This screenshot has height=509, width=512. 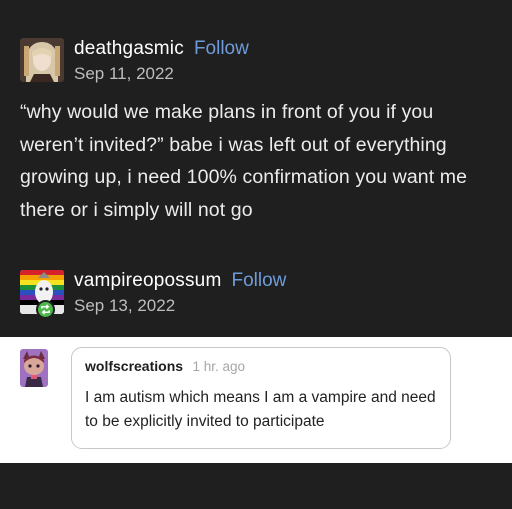 What do you see at coordinates (153, 293) in the screenshot?
I see `post-header-2: vampireopossum Follow Sep 13, 2022` at bounding box center [153, 293].